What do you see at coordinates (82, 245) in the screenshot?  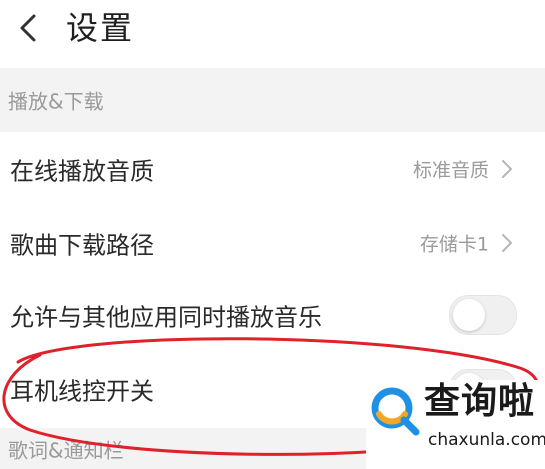 I see `row-label: 歌曲下载路径` at bounding box center [82, 245].